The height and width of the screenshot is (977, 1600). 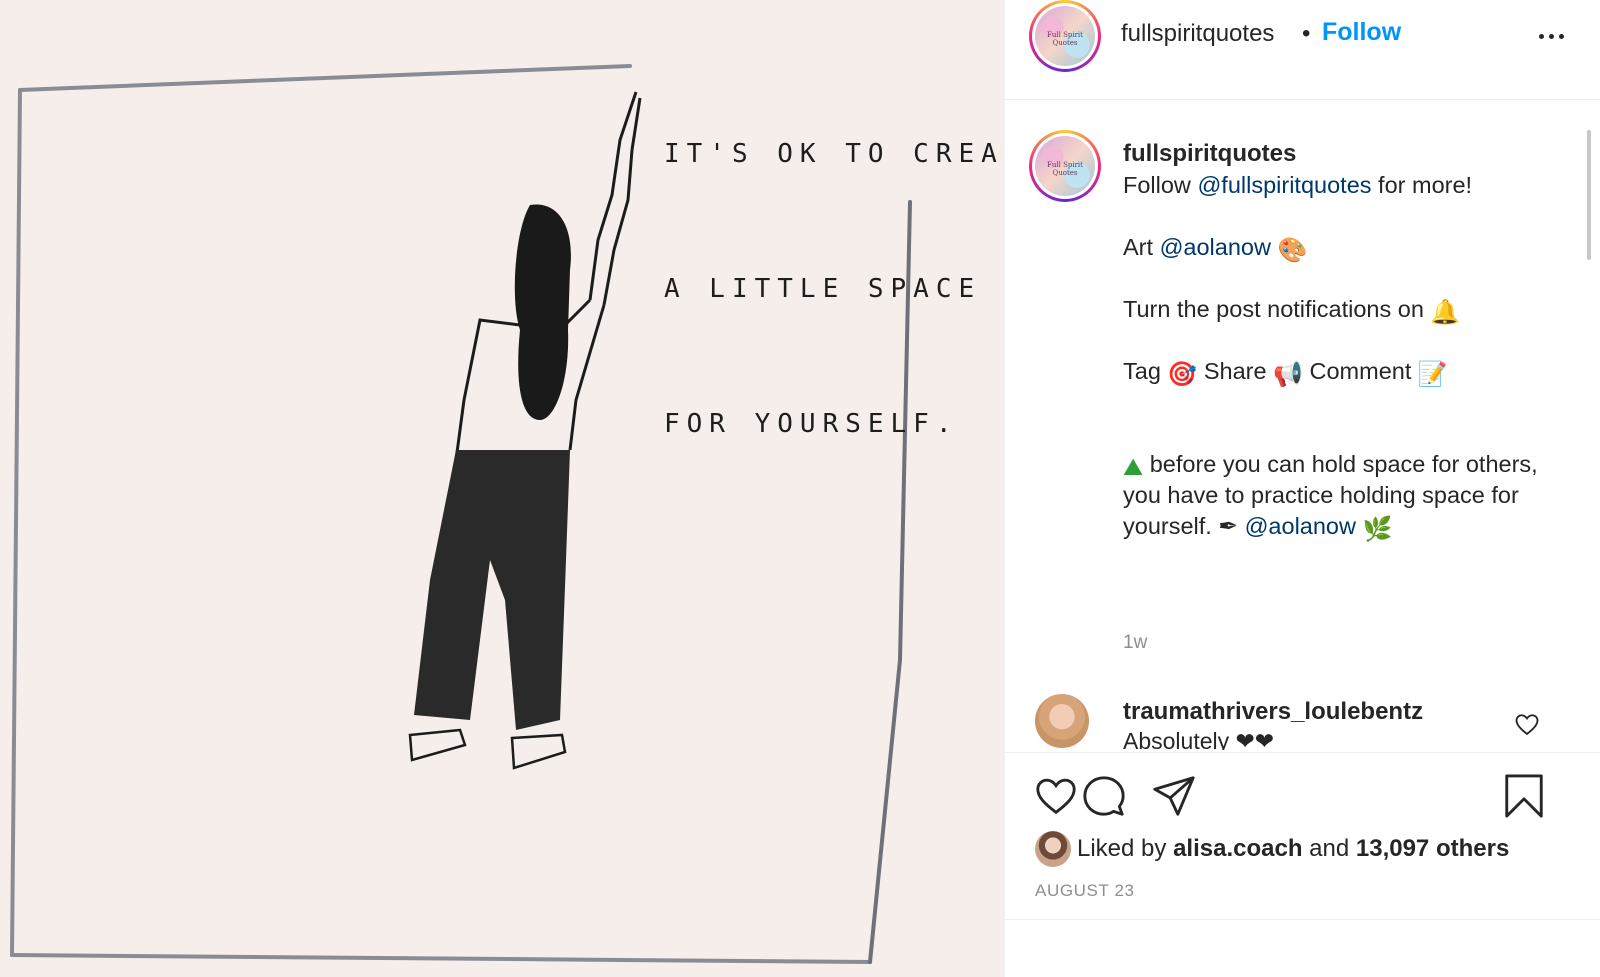 I want to click on share-send-icon, so click(x=1174, y=796).